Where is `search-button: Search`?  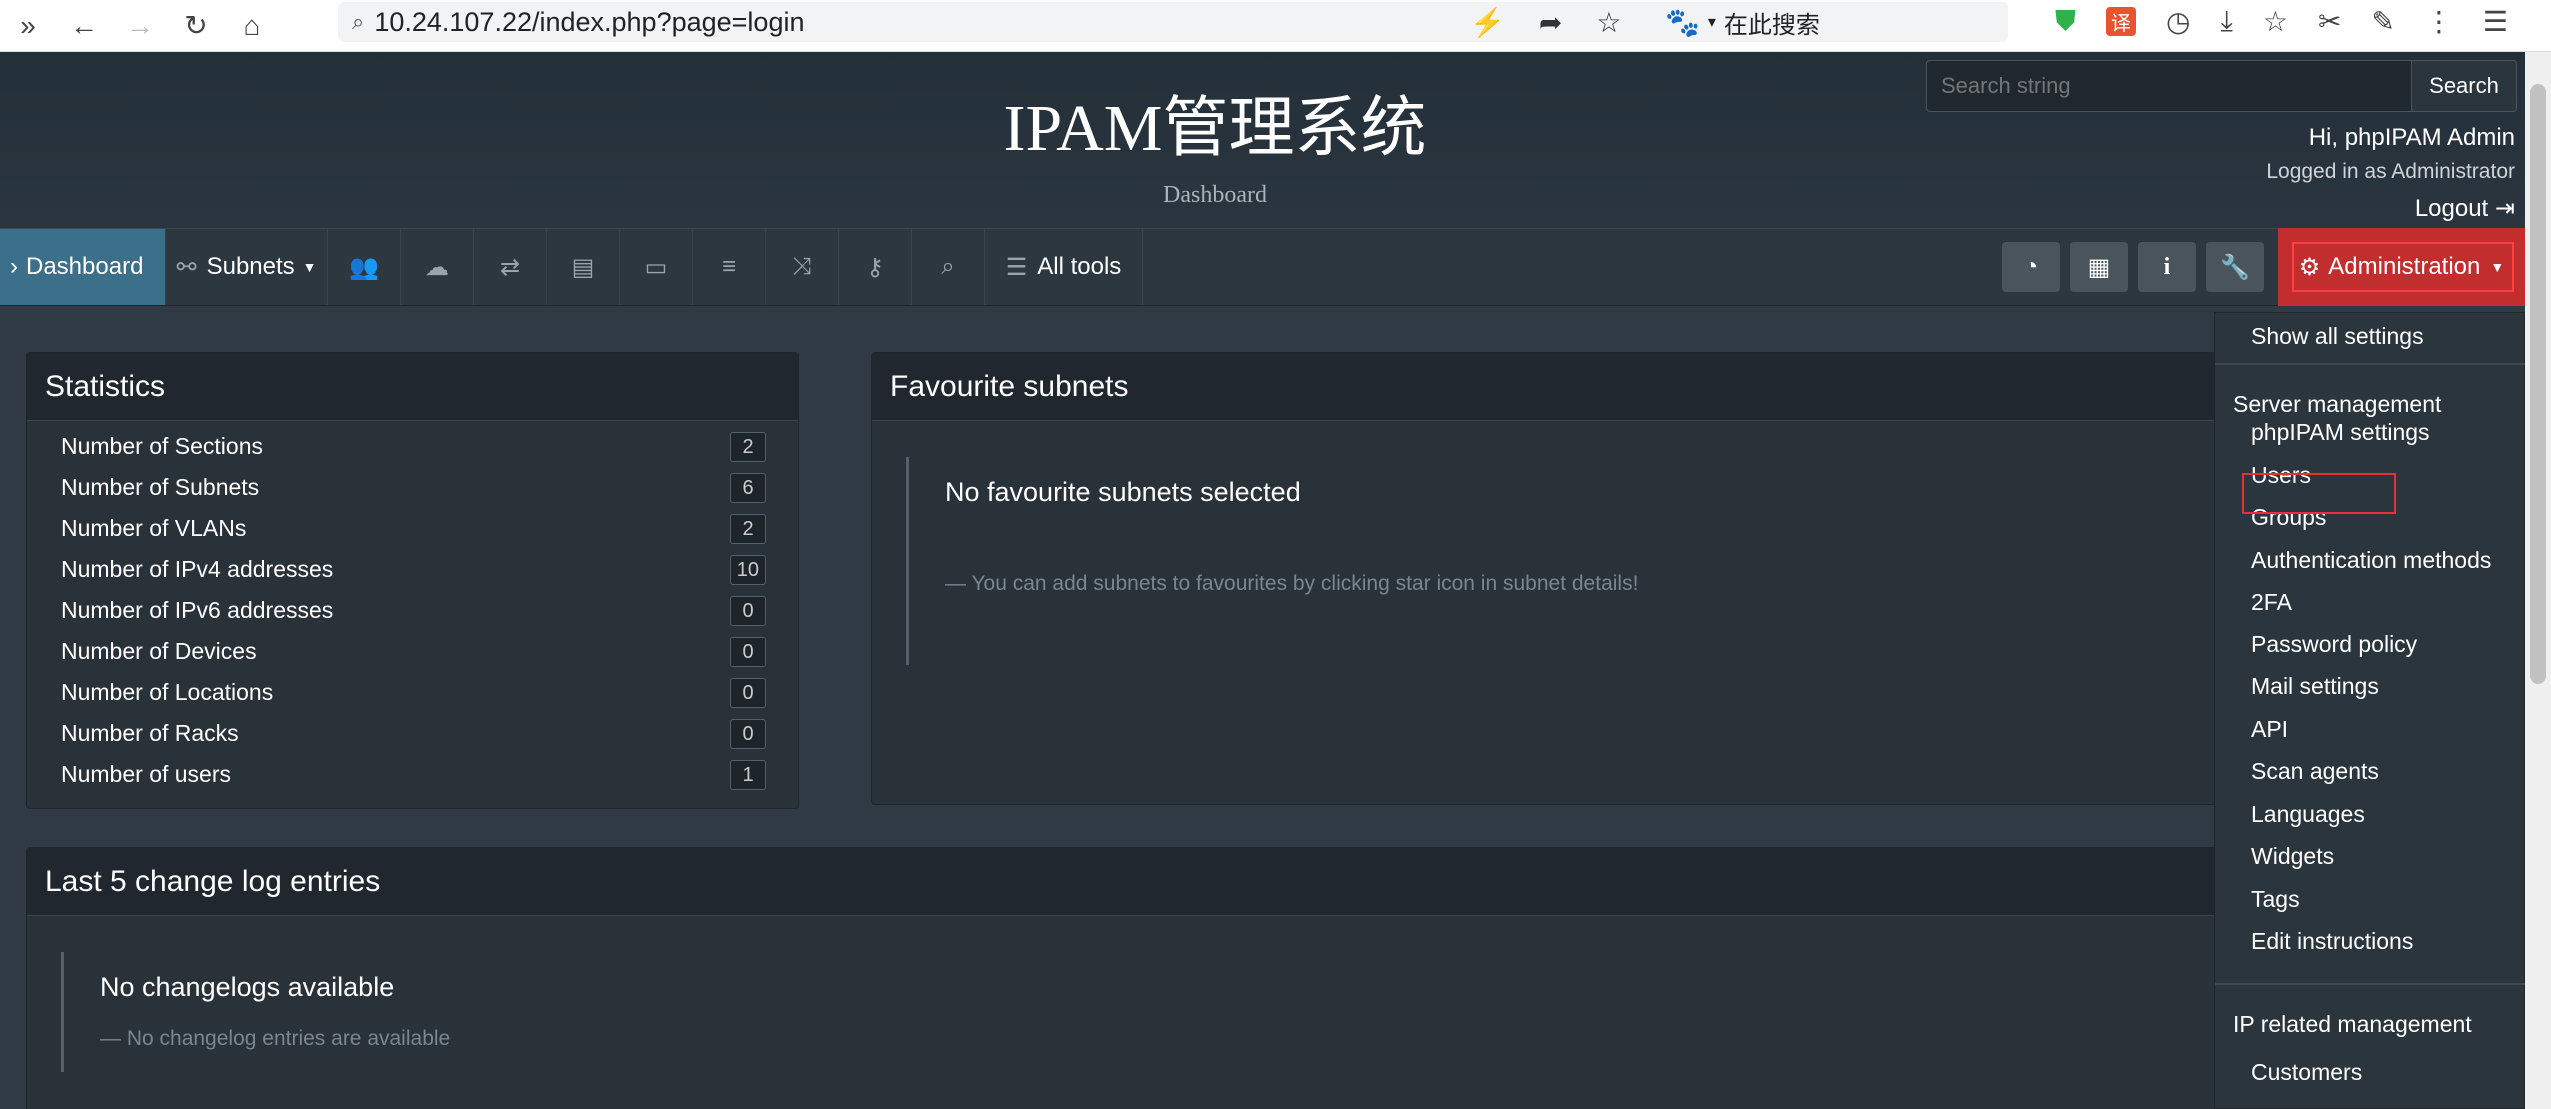
search-button: Search is located at coordinates (2464, 86).